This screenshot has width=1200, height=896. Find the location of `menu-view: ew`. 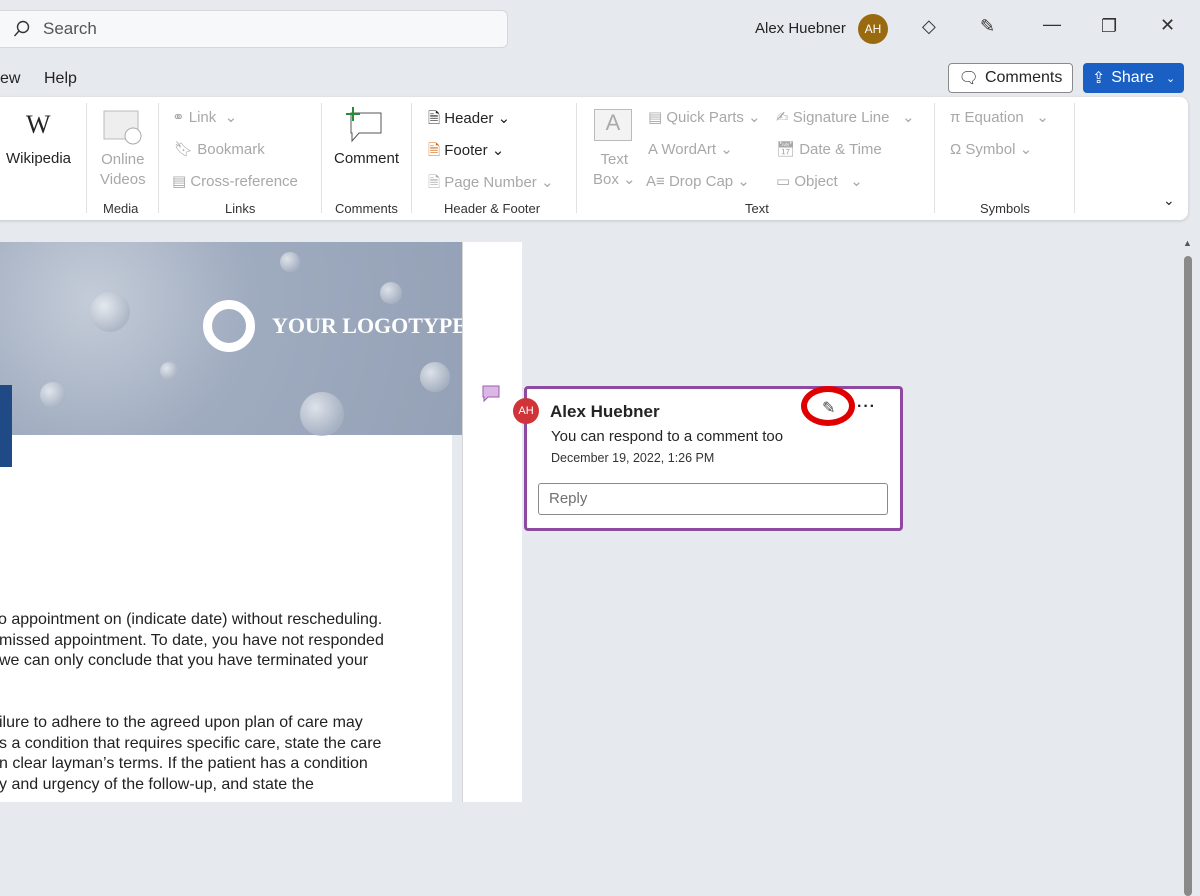

menu-view: ew is located at coordinates (10, 79).